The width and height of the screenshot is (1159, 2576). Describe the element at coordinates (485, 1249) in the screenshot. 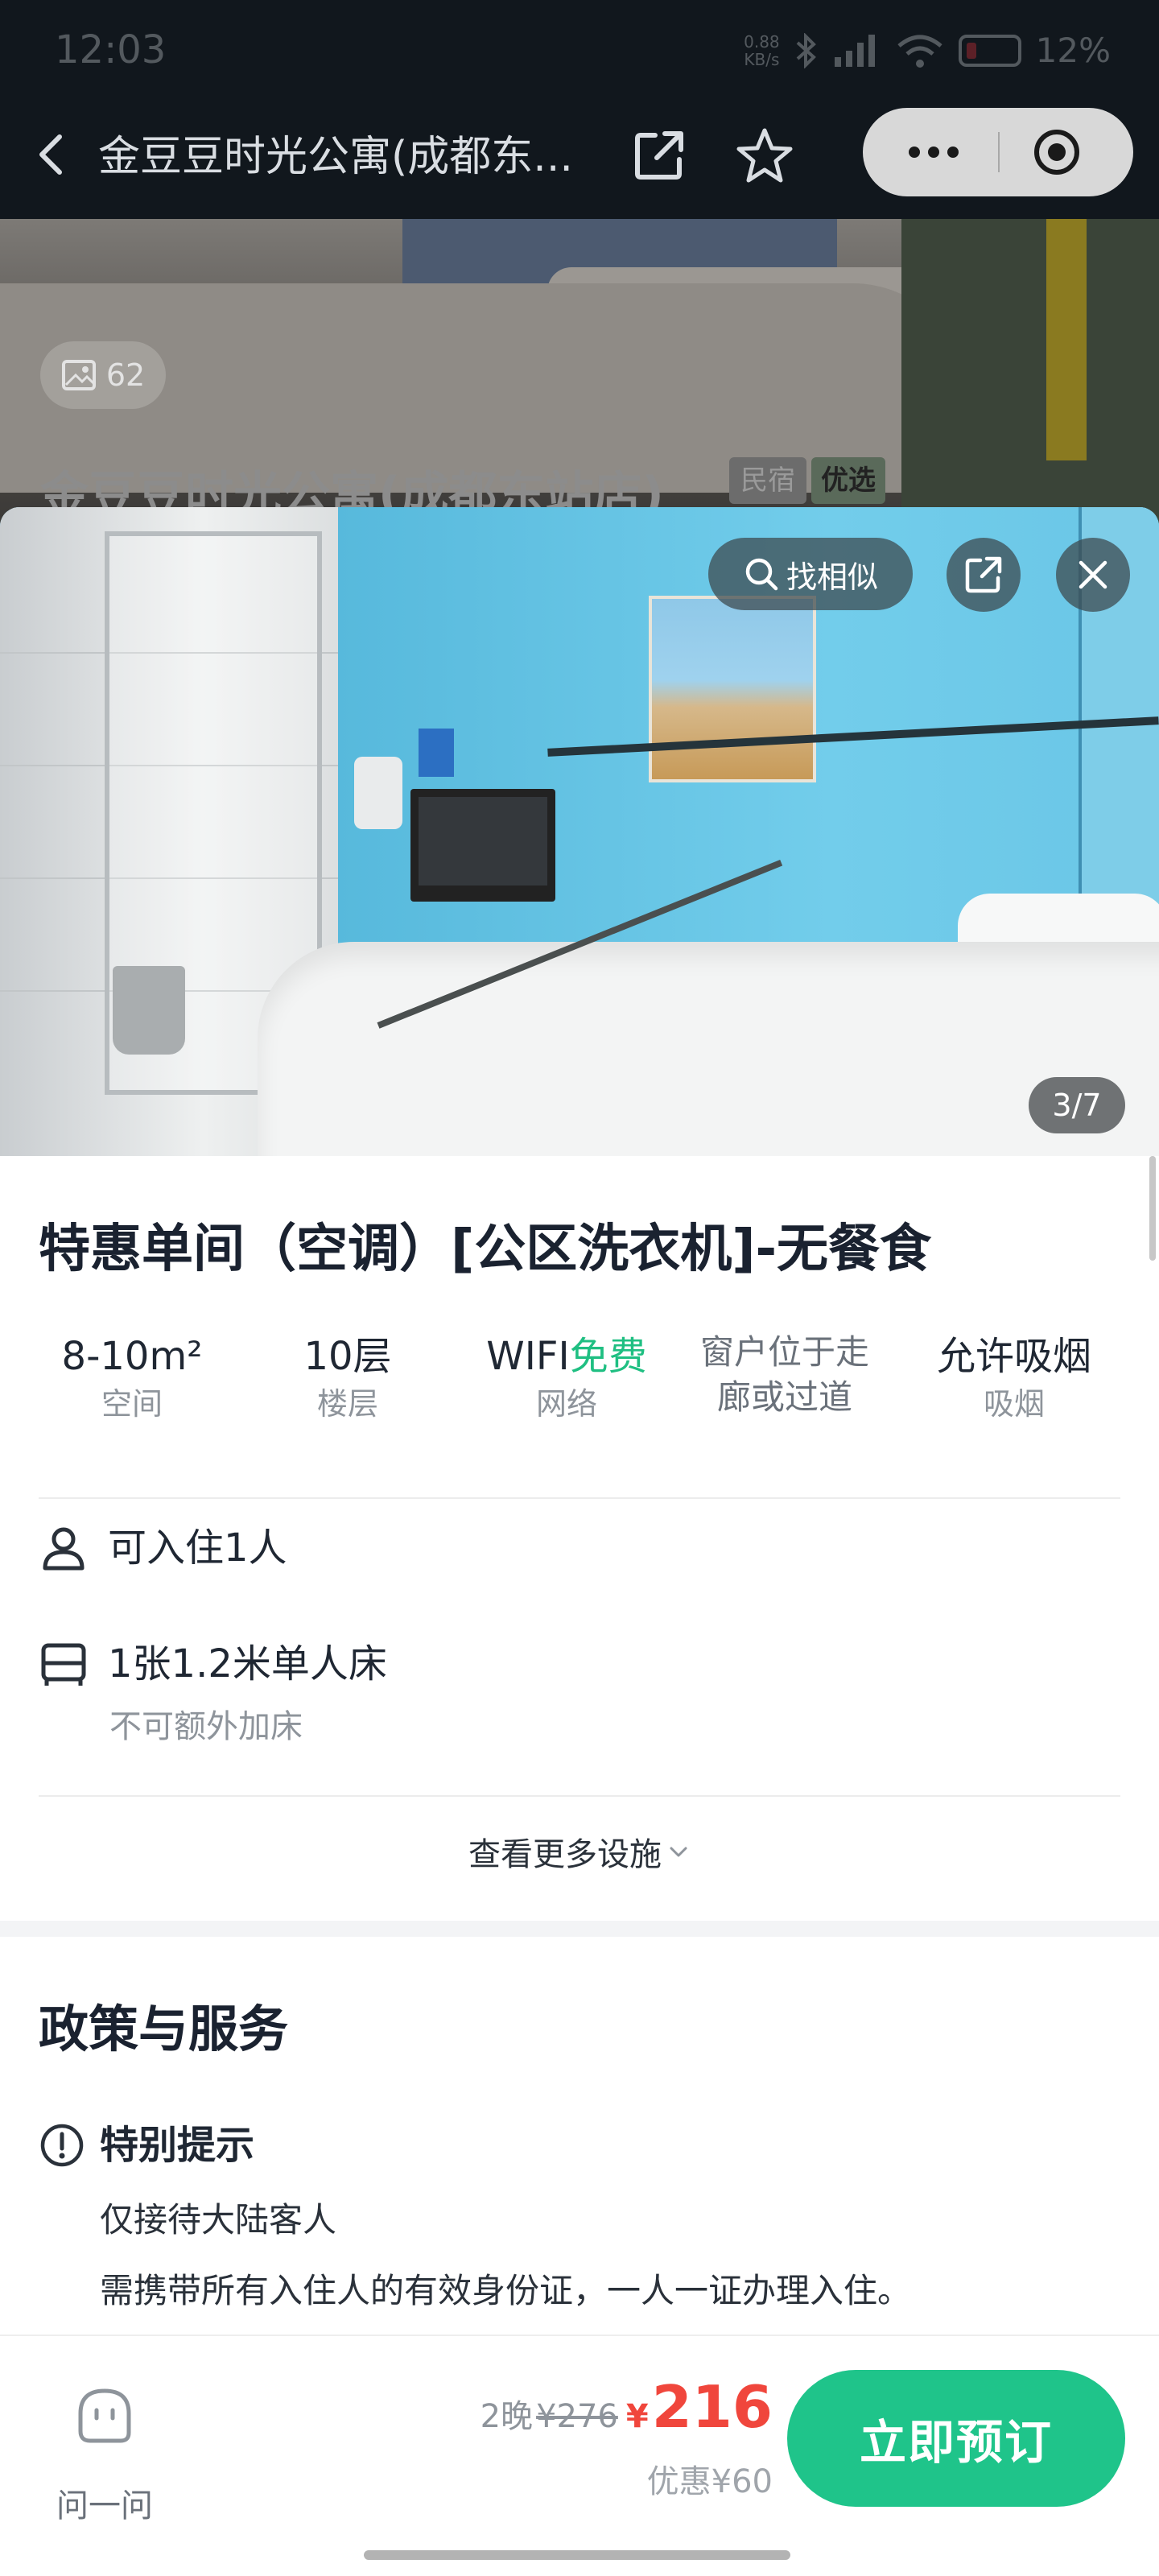

I see `room-name: 特惠单间（空调）[公区洗衣机]-无餐食` at that location.